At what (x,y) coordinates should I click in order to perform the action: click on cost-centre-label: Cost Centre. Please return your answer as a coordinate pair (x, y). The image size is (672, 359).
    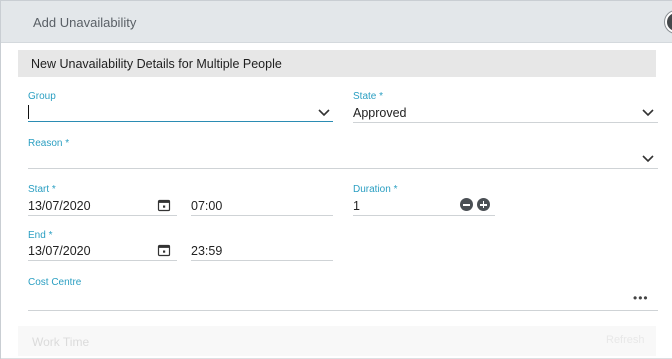
    Looking at the image, I should click on (55, 282).